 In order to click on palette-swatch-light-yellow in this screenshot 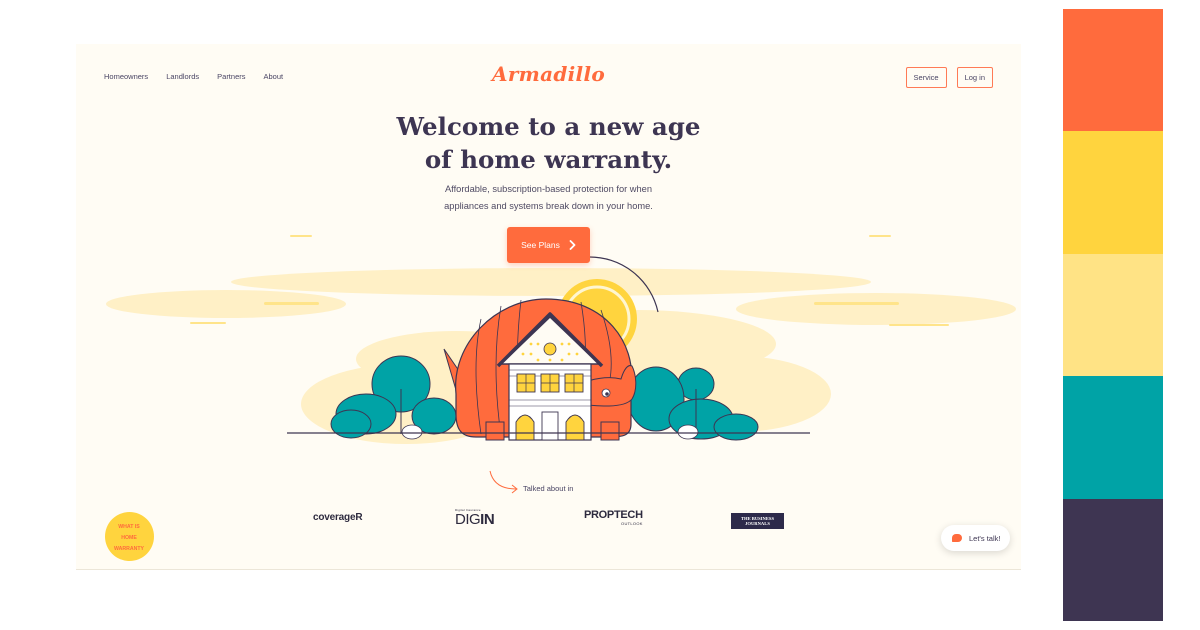, I will do `click(1113, 315)`.